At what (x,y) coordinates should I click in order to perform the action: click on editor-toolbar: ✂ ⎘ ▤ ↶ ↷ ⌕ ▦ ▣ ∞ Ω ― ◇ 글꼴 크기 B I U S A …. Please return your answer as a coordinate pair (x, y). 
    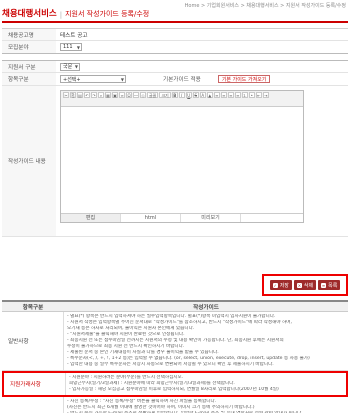
    Looking at the image, I should click on (182, 99).